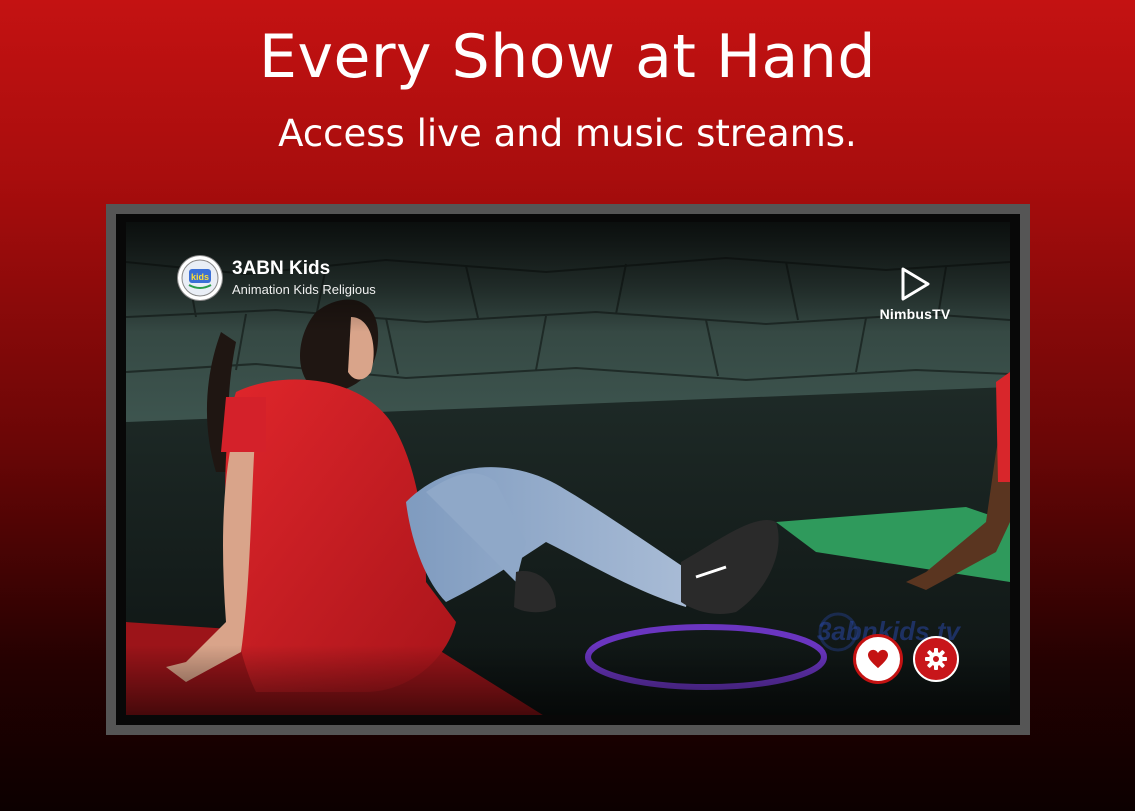 This screenshot has width=1135, height=811. I want to click on brand-name: NimbusTV, so click(915, 314).